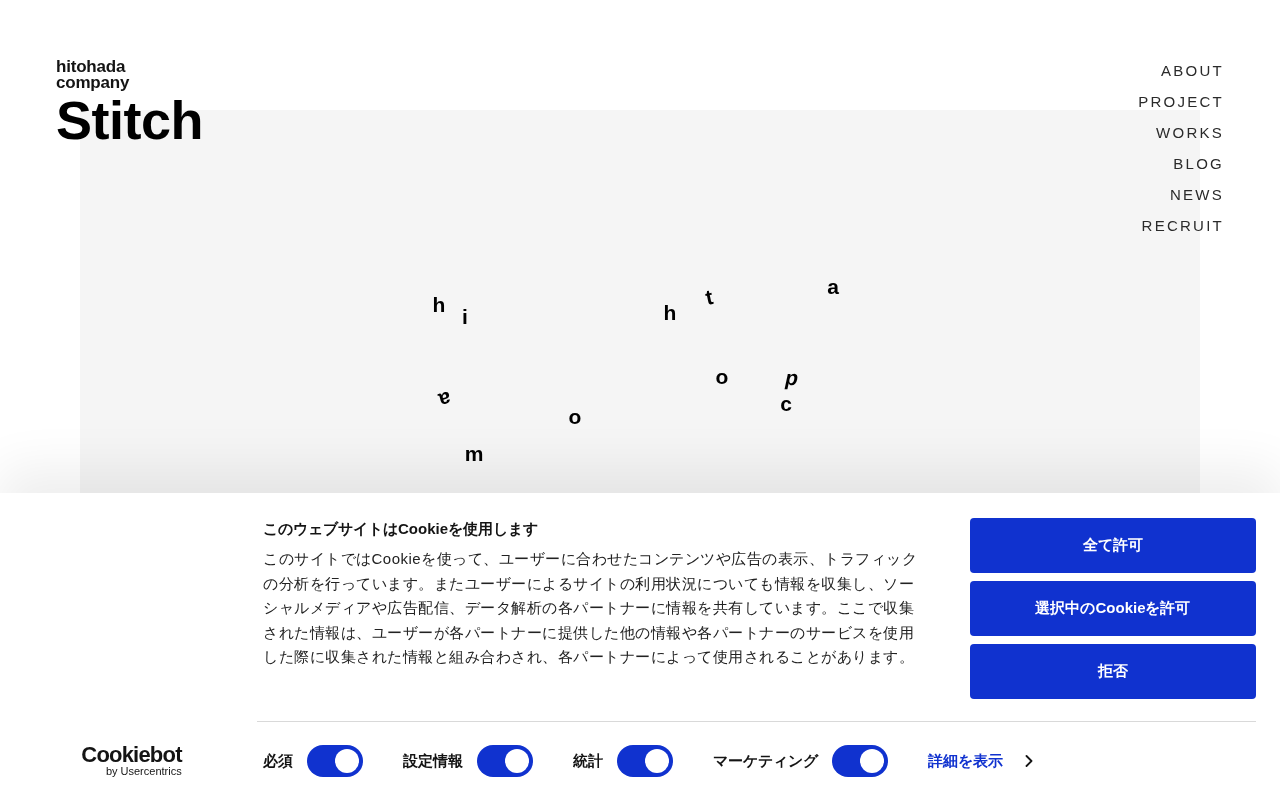 Image resolution: width=1280 pixels, height=800 pixels. I want to click on consent-button: 全て許可, so click(1113, 545).